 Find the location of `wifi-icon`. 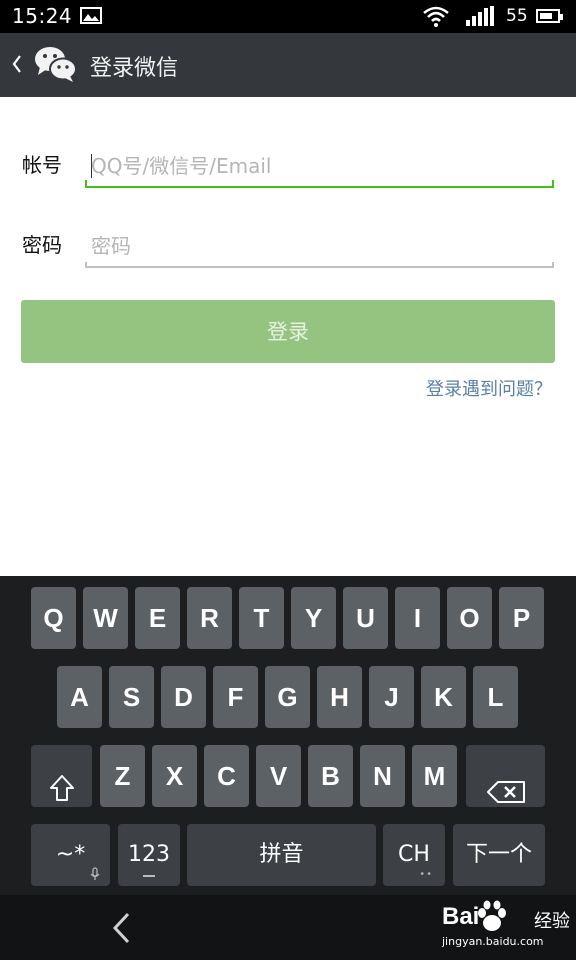

wifi-icon is located at coordinates (436, 18).